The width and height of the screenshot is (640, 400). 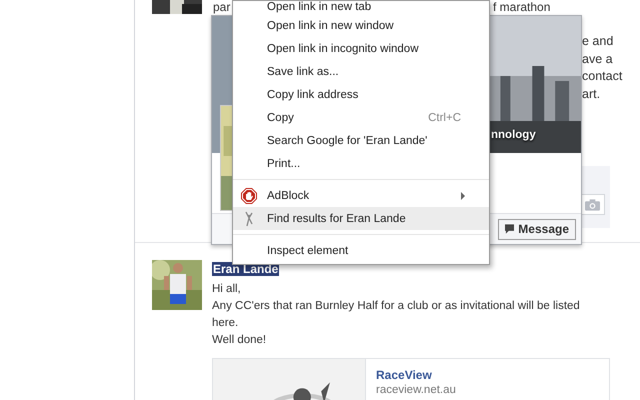 I want to click on speech-bubble-icon, so click(x=509, y=229).